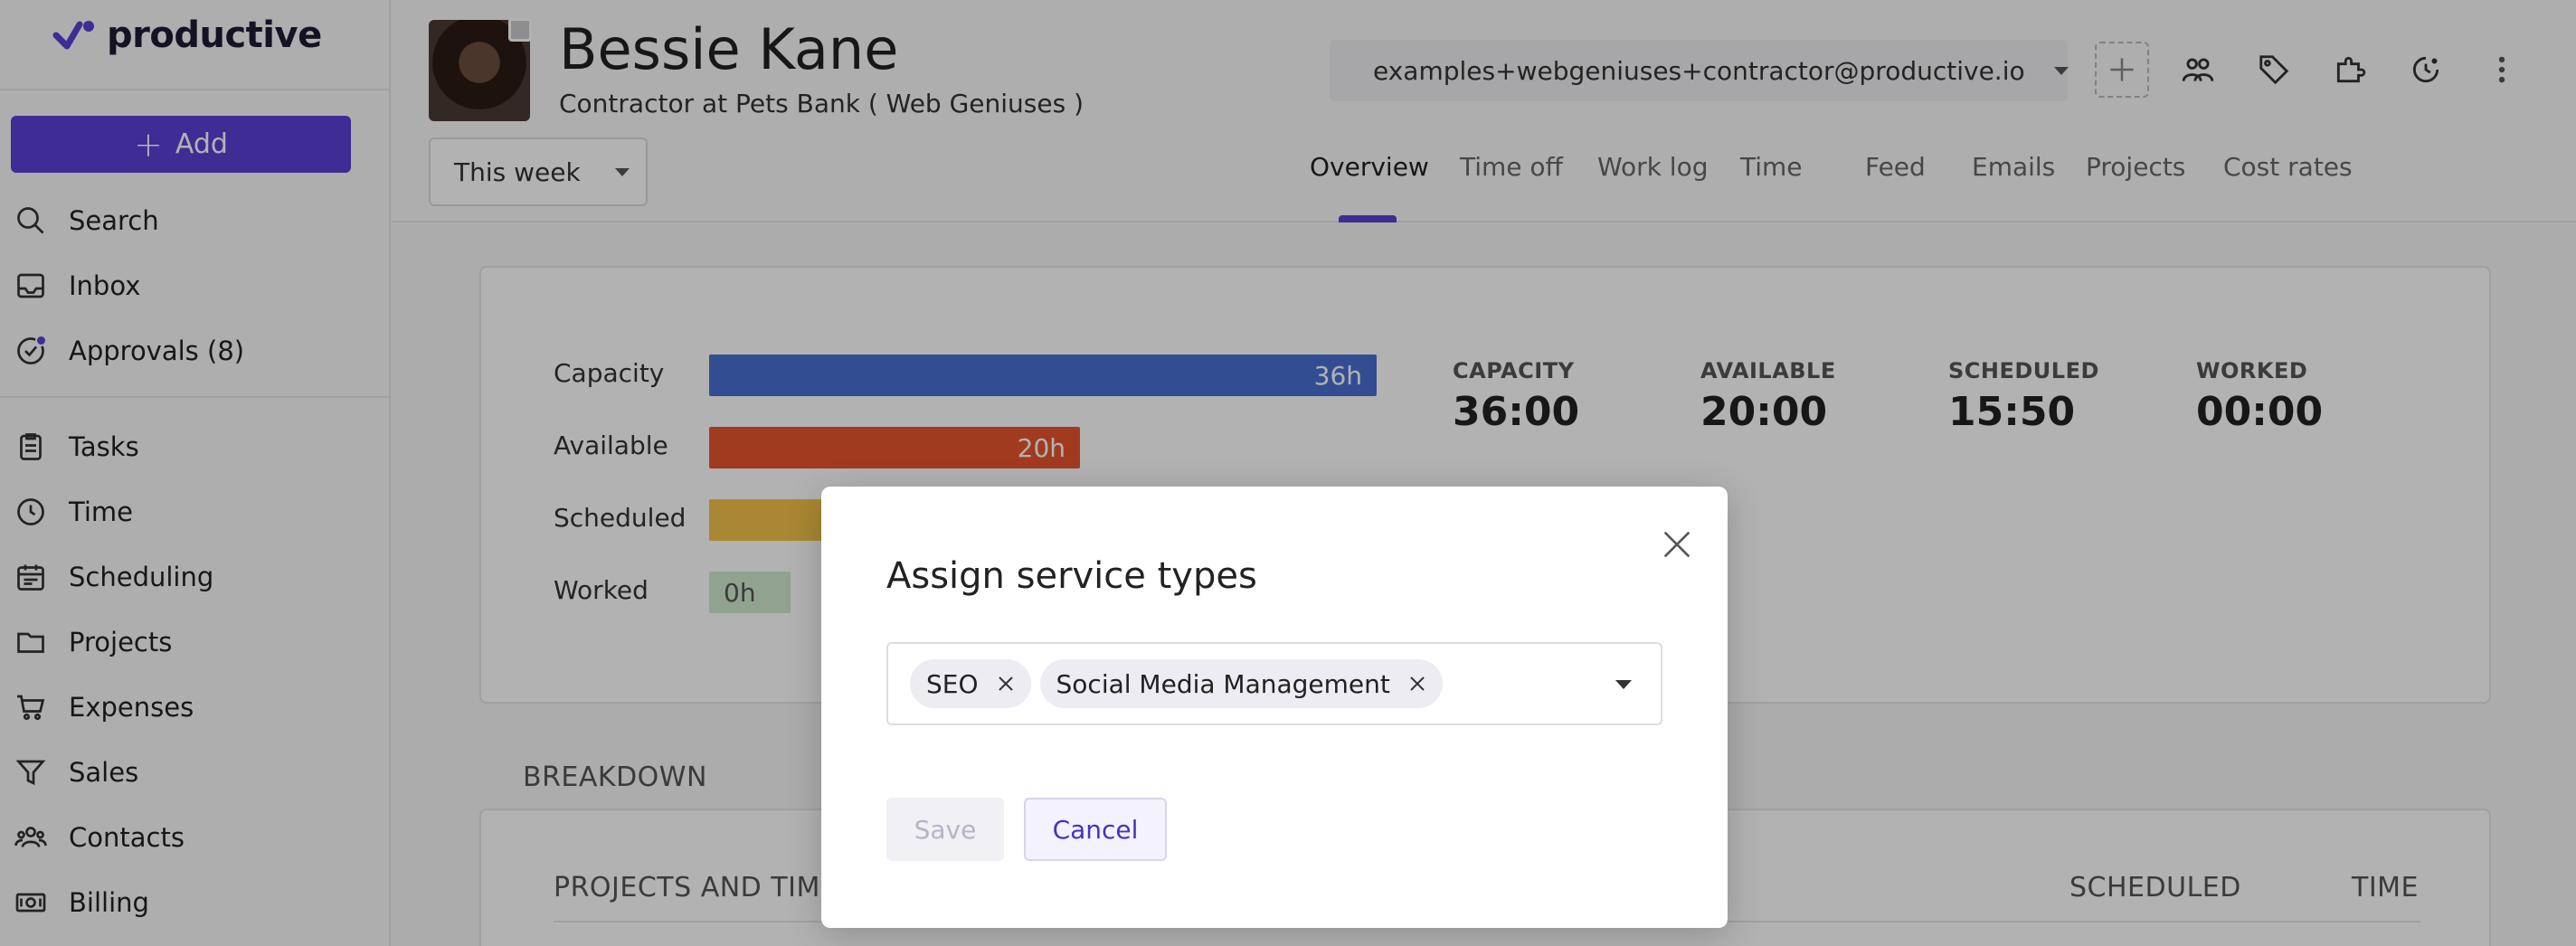 Image resolution: width=2576 pixels, height=946 pixels. I want to click on modal-title: Assign service types, so click(1071, 576).